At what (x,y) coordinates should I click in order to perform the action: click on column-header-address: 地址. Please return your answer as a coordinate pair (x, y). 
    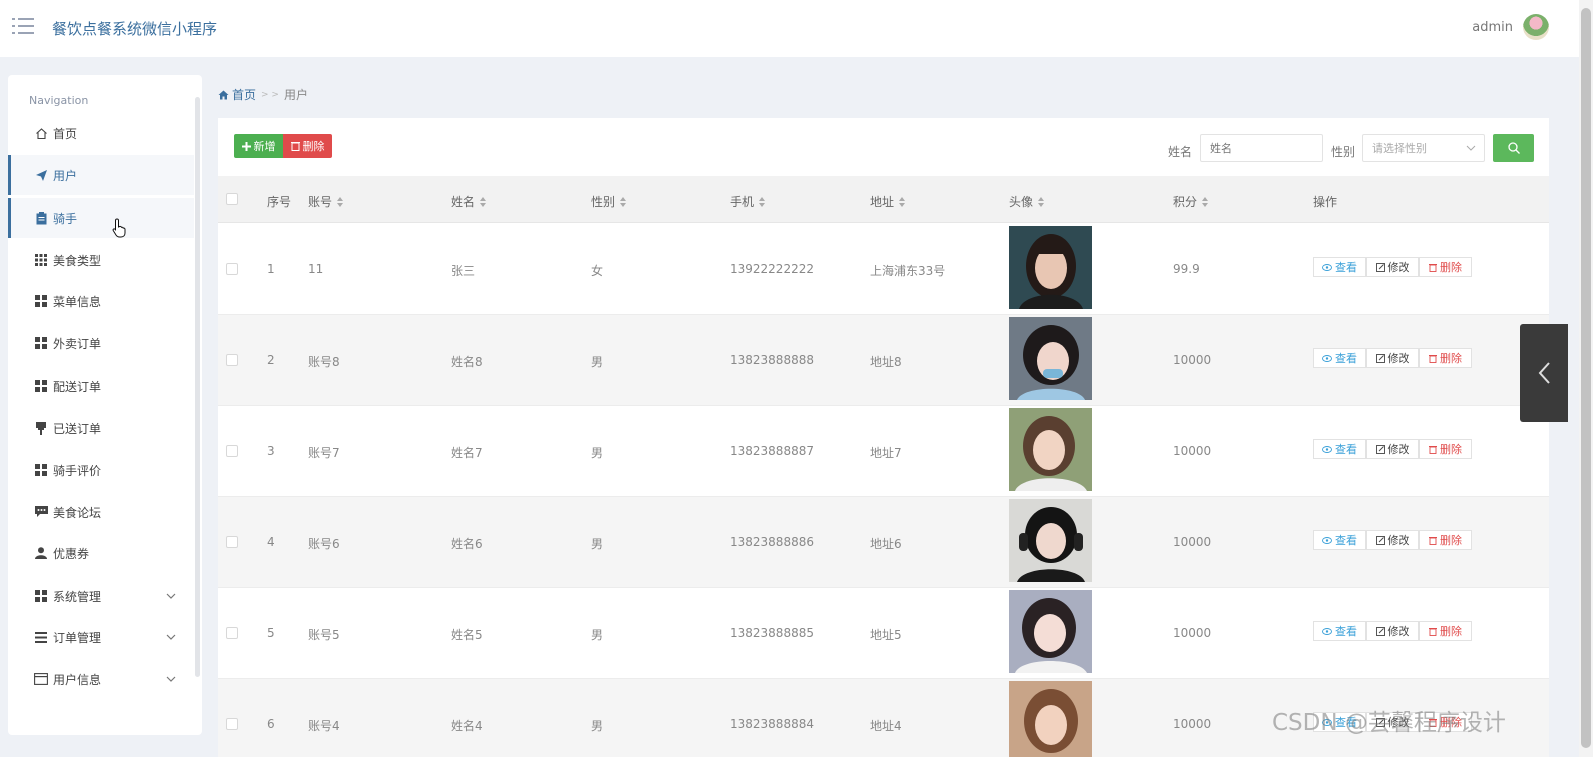
    Looking at the image, I should click on (888, 201).